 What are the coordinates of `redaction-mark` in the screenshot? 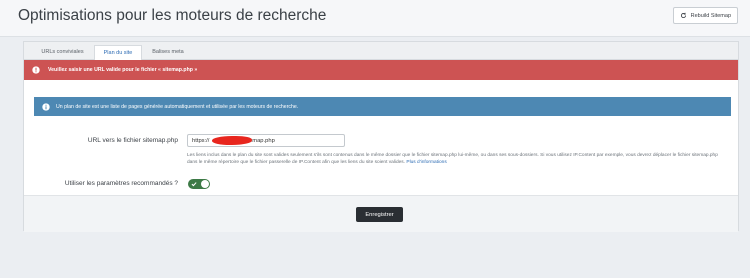 It's located at (232, 140).